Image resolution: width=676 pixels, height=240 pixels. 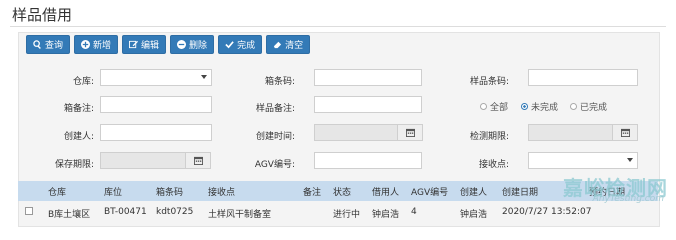 What do you see at coordinates (57, 191) in the screenshot?
I see `column-header-warehouse: 仓库` at bounding box center [57, 191].